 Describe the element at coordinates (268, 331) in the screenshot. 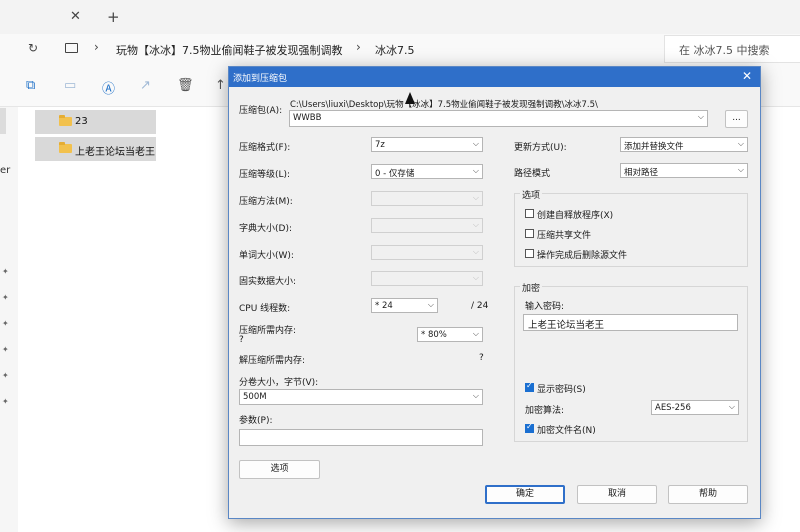

I see `mem-label: 压缩所需内存:` at that location.